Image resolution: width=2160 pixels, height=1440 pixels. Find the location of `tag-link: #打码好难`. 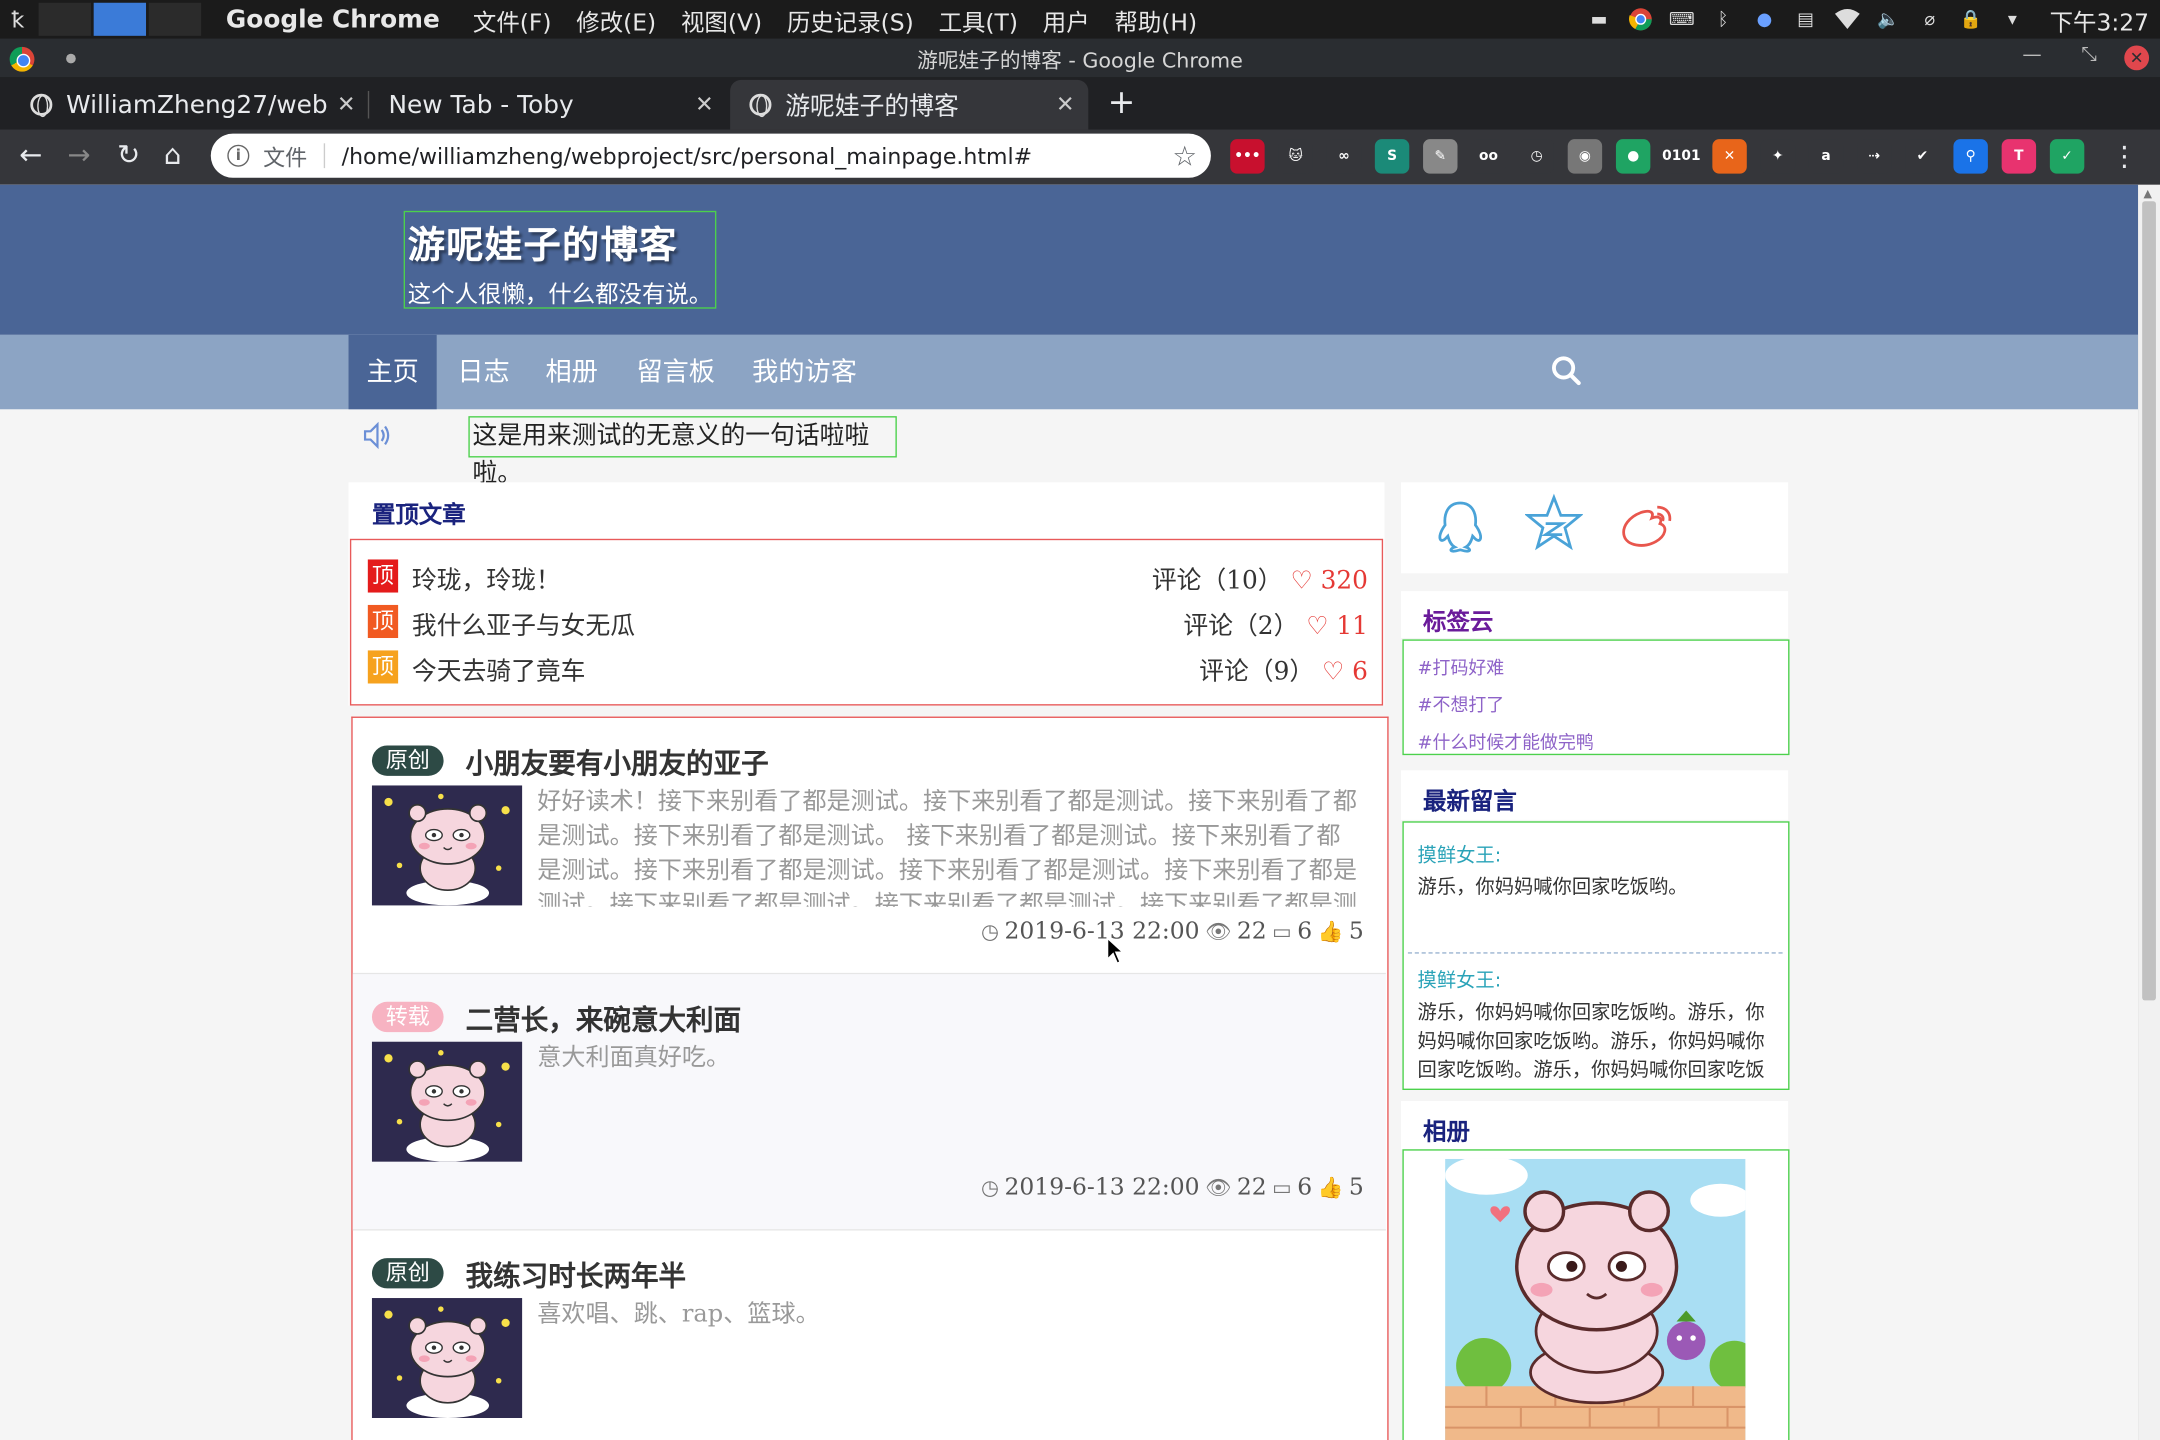

tag-link: #打码好难 is located at coordinates (1461, 666).